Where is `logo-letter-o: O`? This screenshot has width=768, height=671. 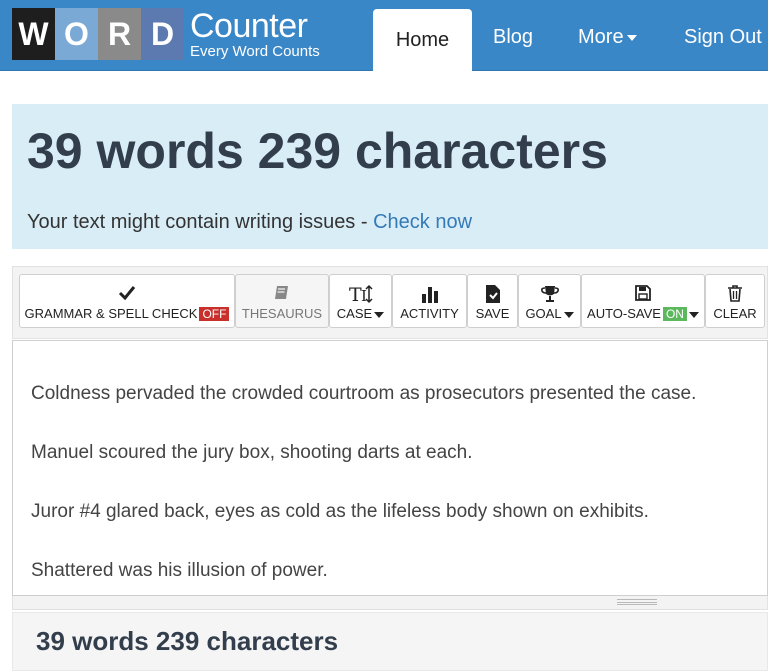
logo-letter-o: O is located at coordinates (76, 34).